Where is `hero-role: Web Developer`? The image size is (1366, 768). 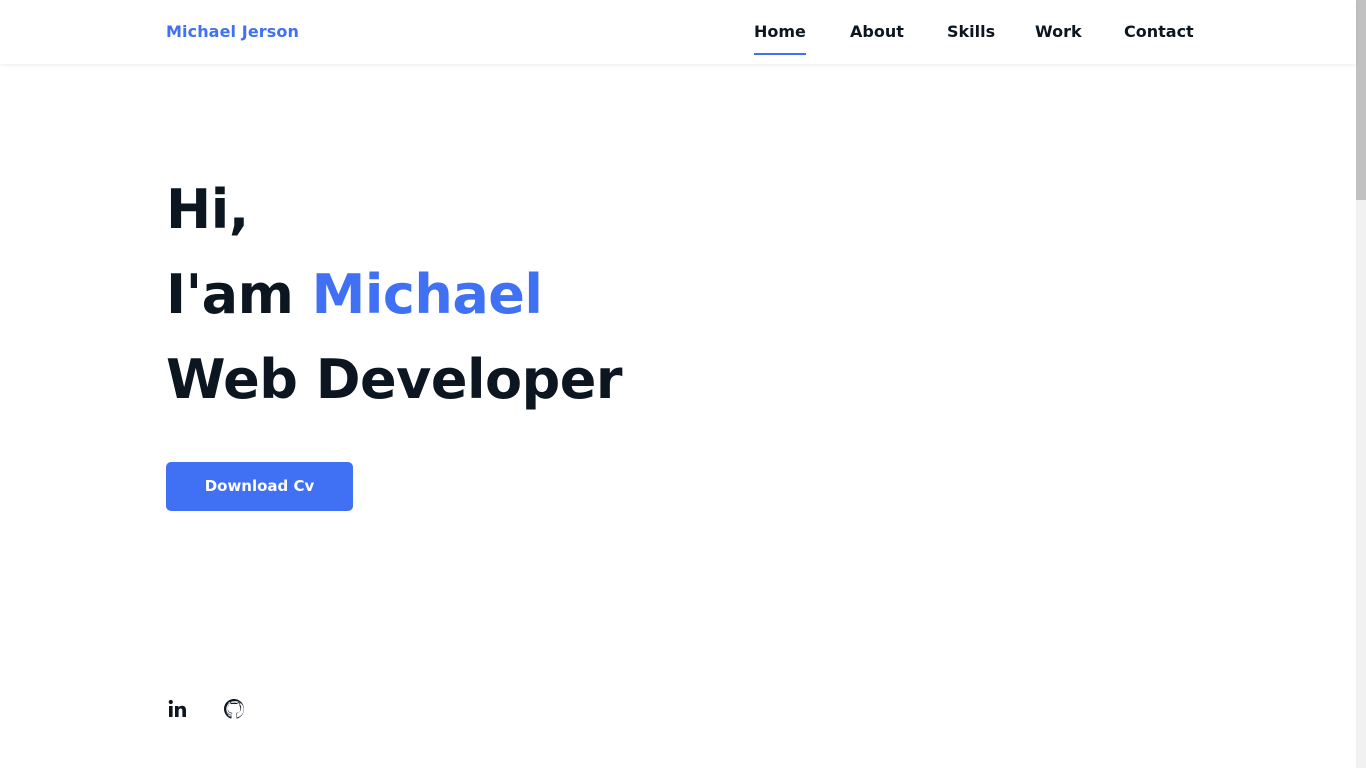 hero-role: Web Developer is located at coordinates (394, 379).